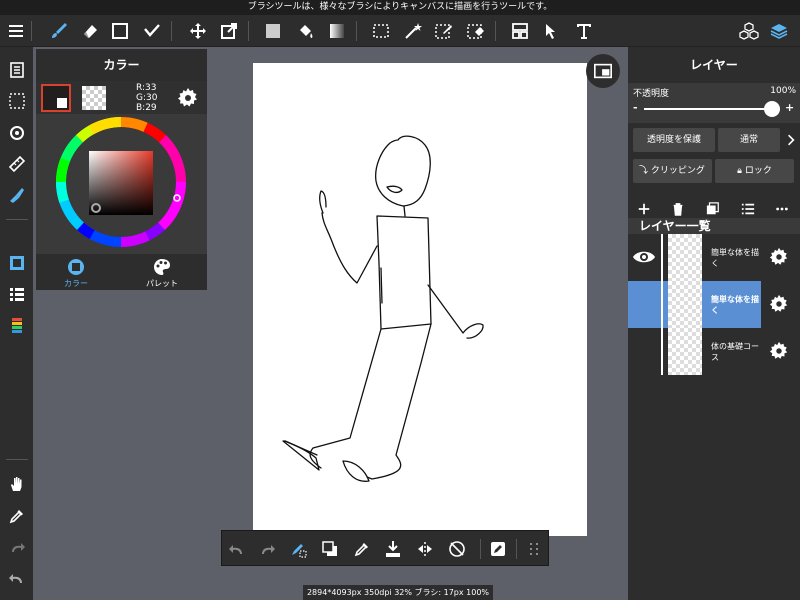 This screenshot has height=600, width=800. What do you see at coordinates (229, 31) in the screenshot?
I see `transform-icon` at bounding box center [229, 31].